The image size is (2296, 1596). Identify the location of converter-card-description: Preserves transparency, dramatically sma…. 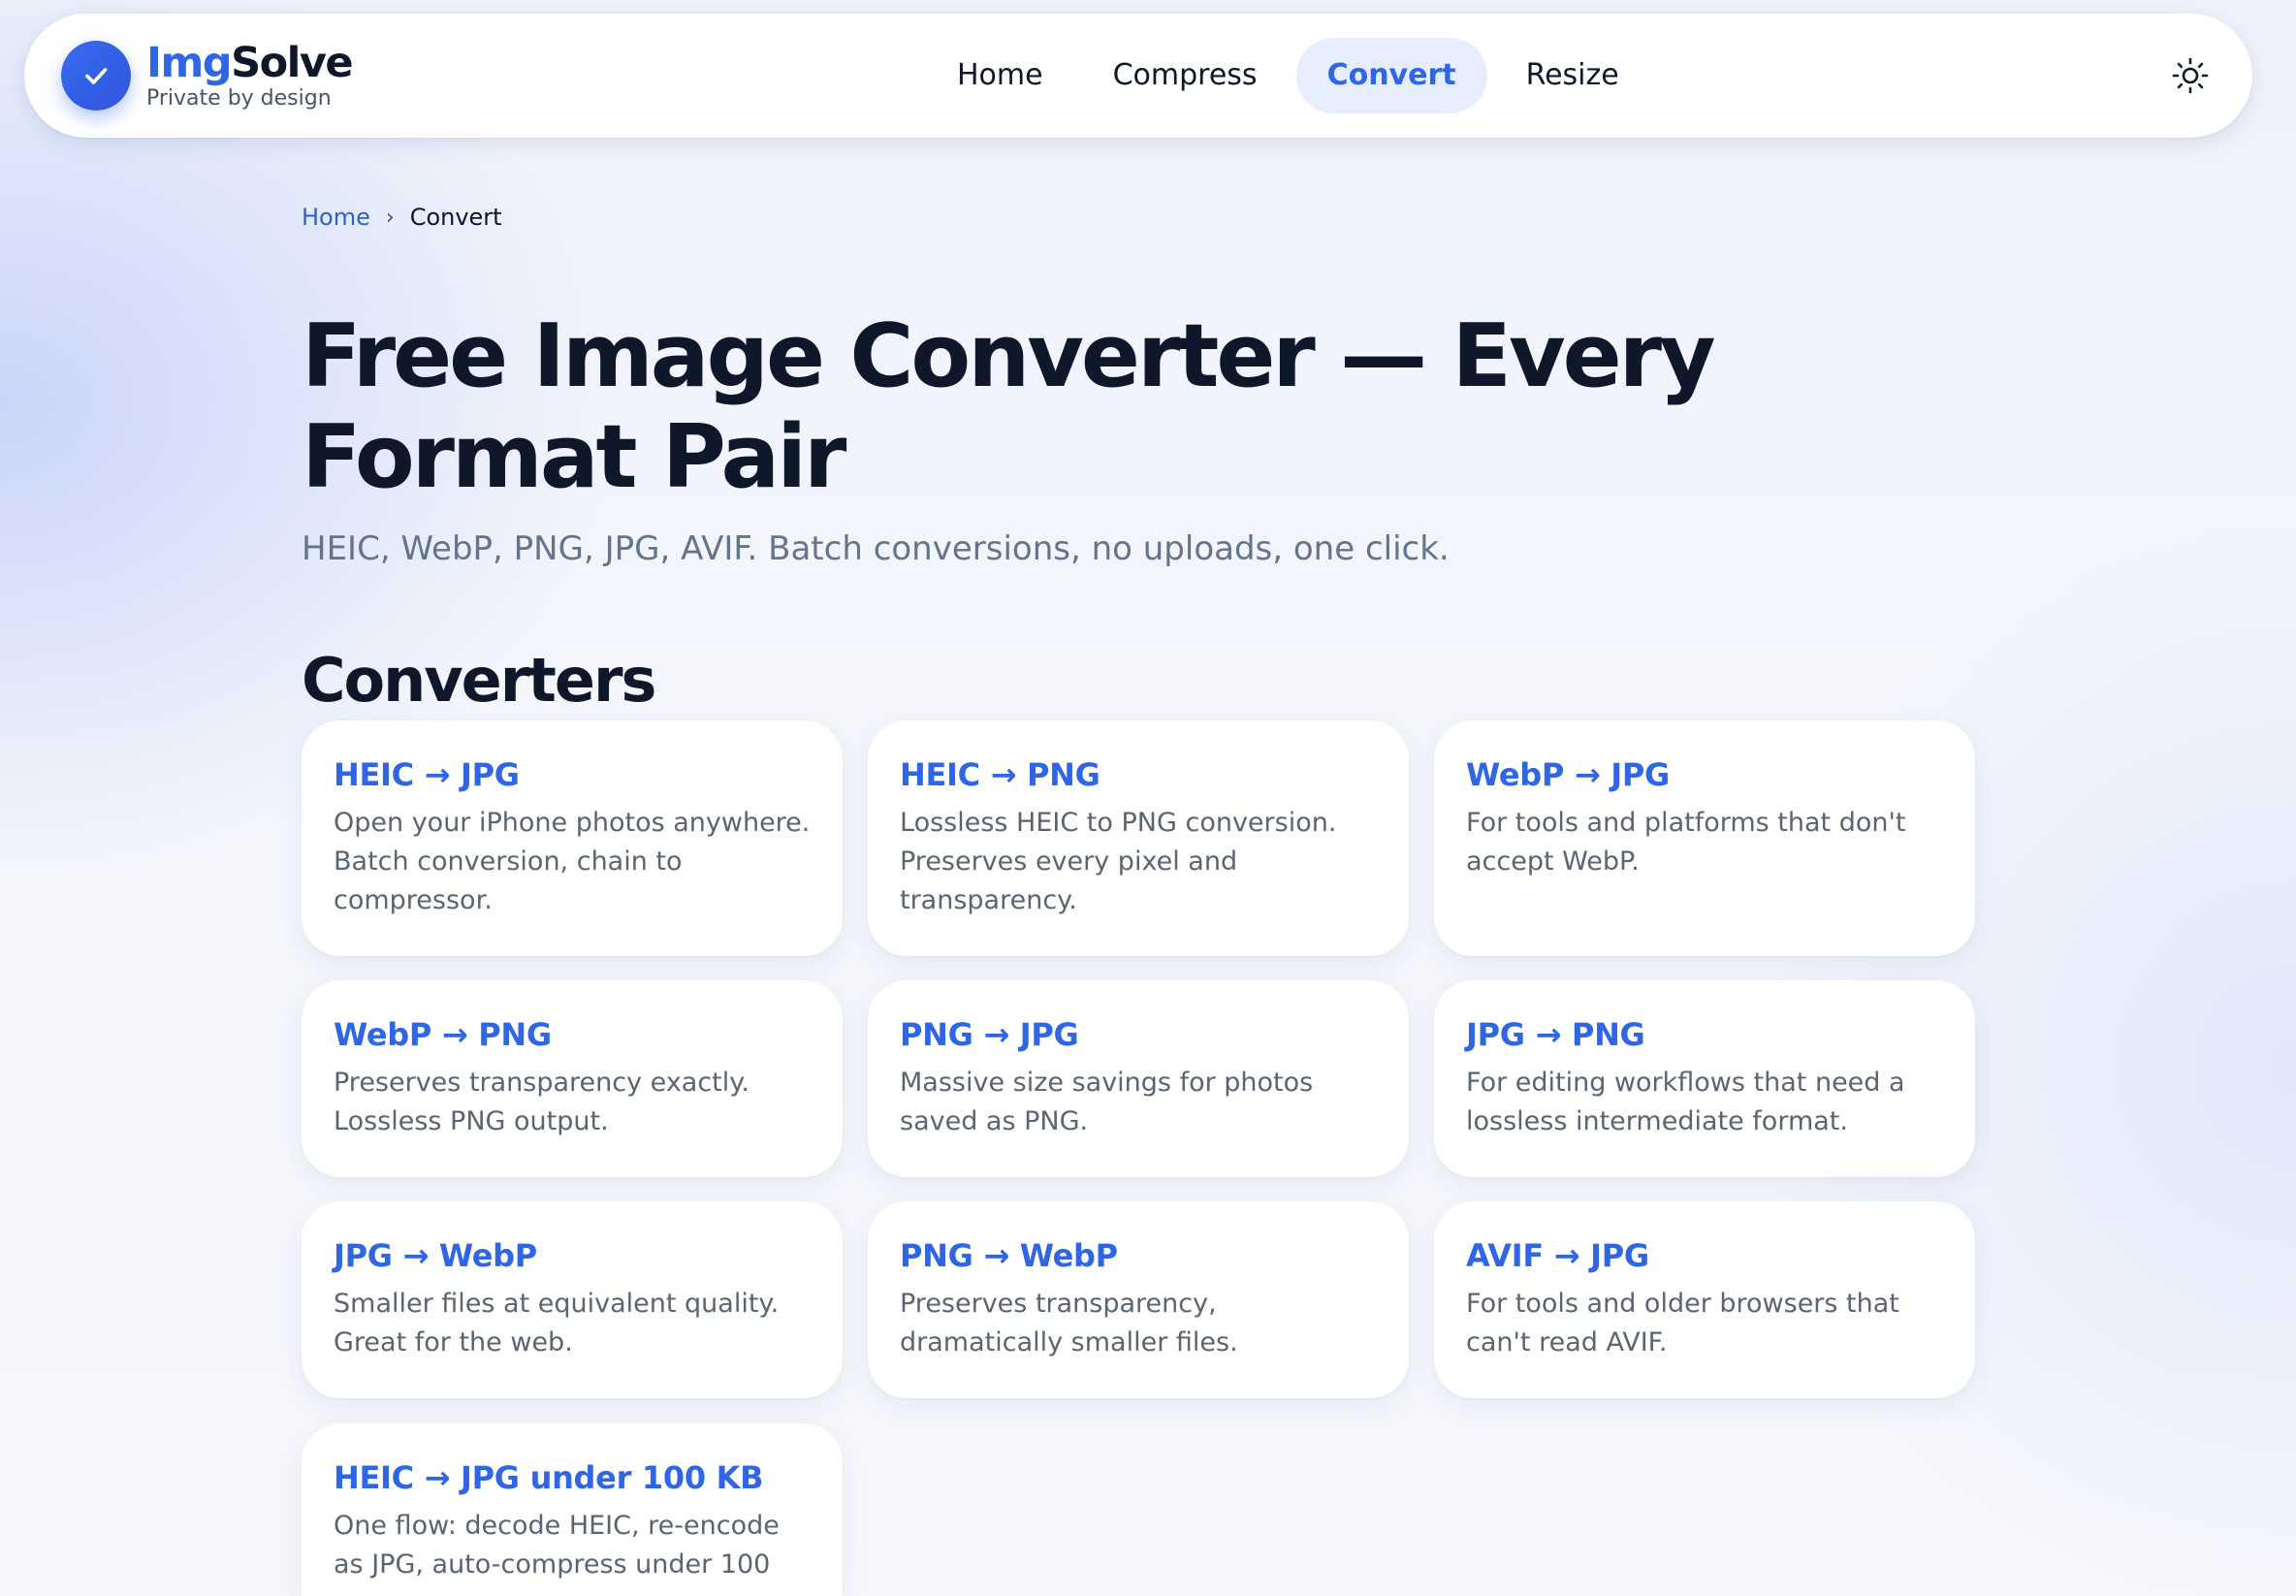
(1069, 1323).